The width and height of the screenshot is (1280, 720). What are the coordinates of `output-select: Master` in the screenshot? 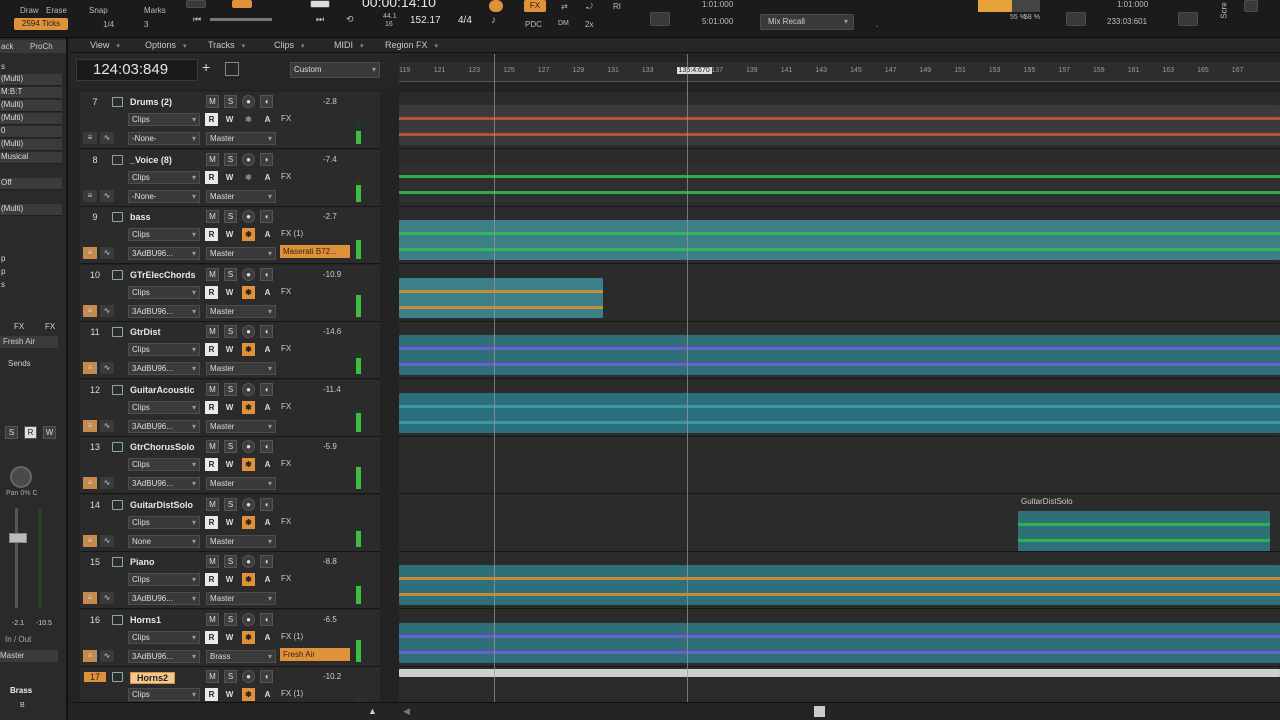 It's located at (29, 656).